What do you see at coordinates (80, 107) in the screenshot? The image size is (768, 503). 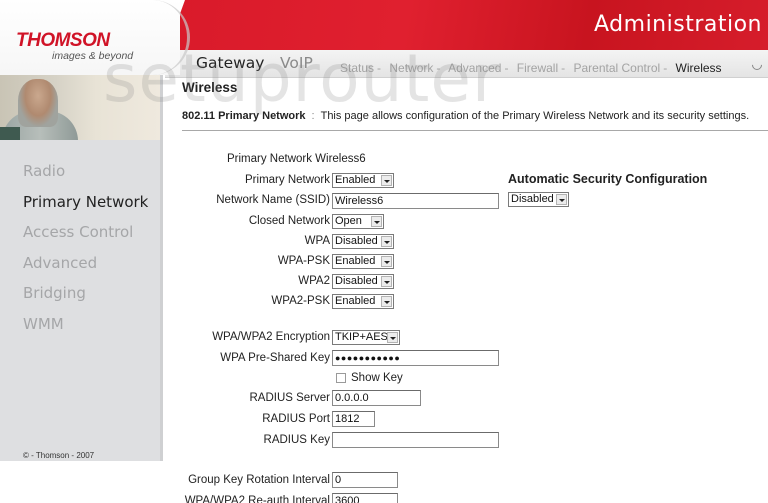 I see `sidebar-photo` at bounding box center [80, 107].